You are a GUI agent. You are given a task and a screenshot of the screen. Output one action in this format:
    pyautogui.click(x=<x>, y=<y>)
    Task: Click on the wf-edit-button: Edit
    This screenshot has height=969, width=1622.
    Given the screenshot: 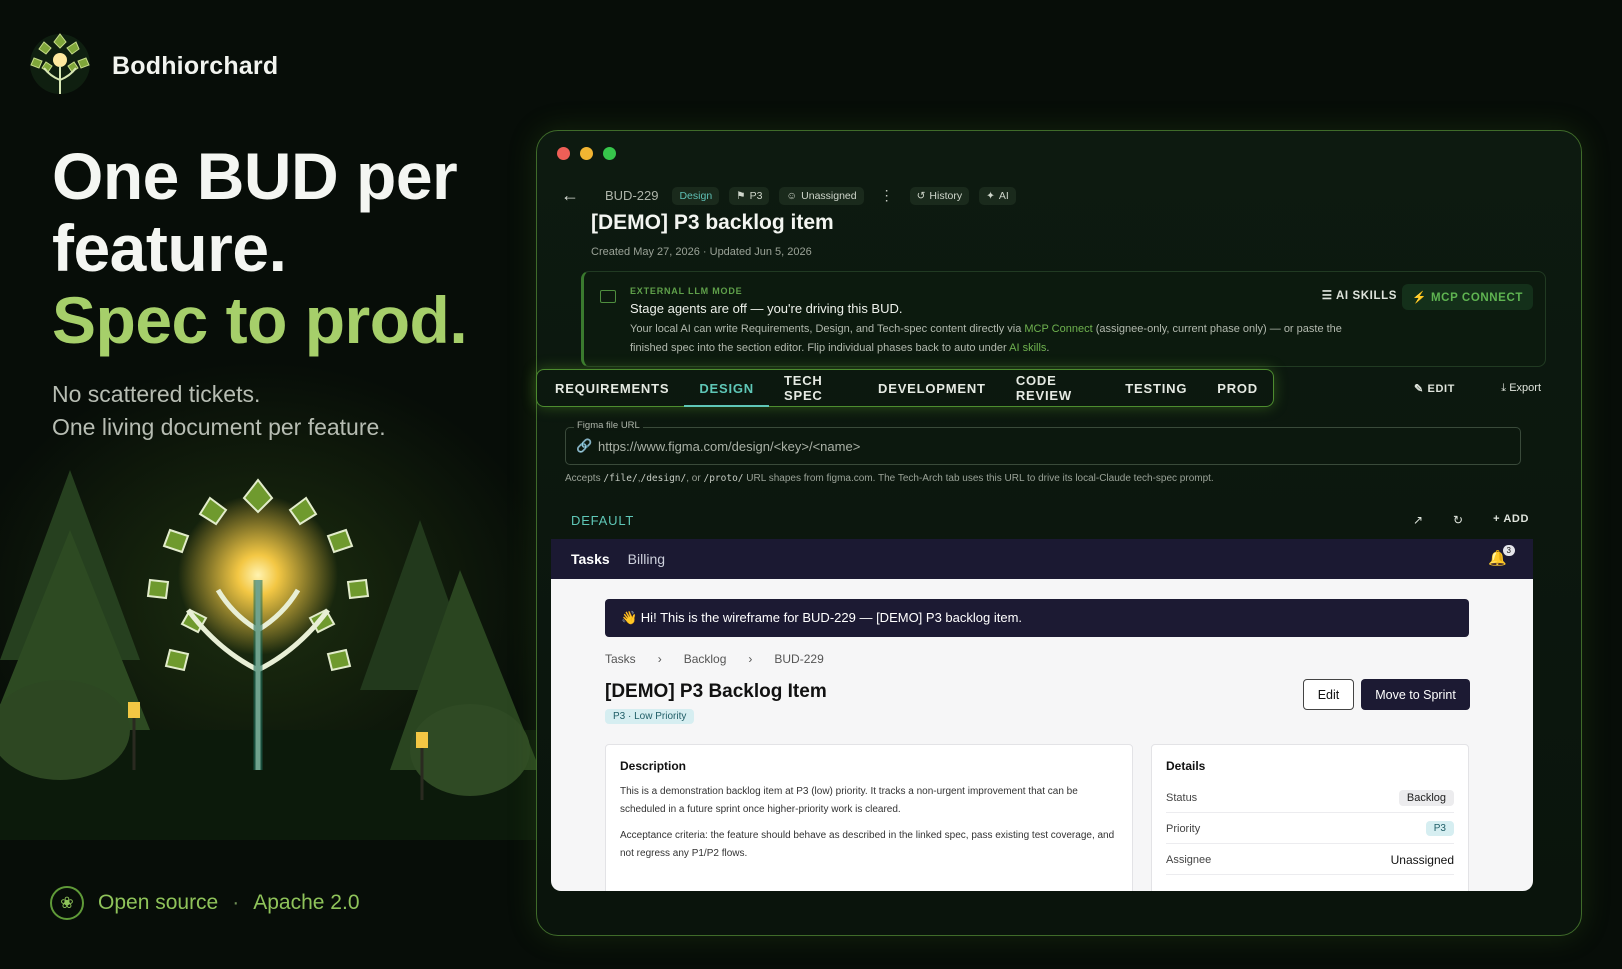 What is the action you would take?
    pyautogui.click(x=1328, y=694)
    